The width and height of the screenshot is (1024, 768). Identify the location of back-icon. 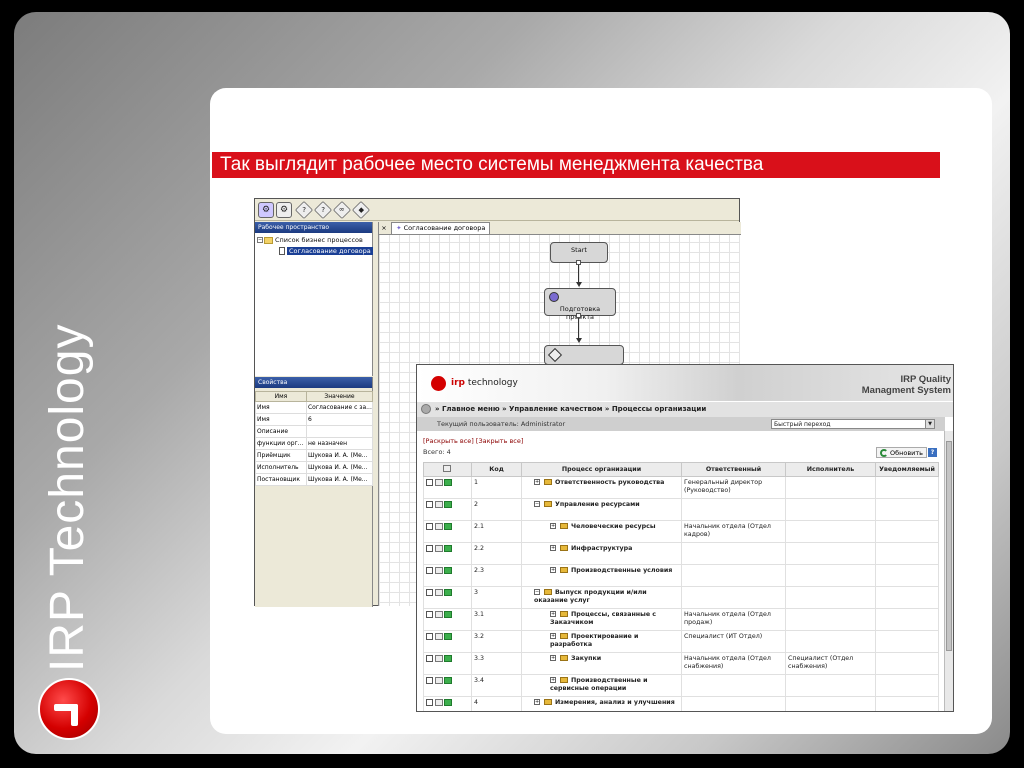
(426, 409).